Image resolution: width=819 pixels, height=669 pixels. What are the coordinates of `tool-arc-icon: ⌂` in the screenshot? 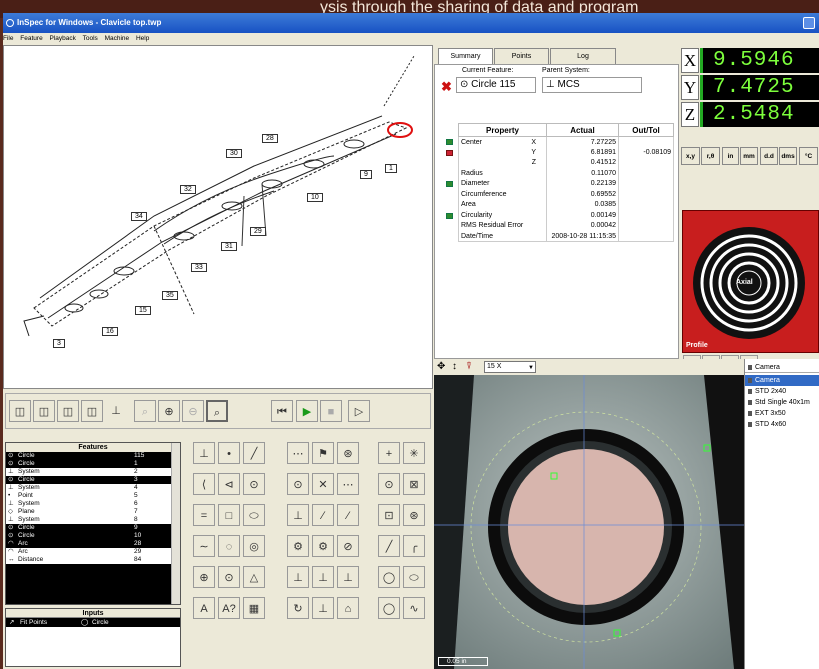 It's located at (348, 608).